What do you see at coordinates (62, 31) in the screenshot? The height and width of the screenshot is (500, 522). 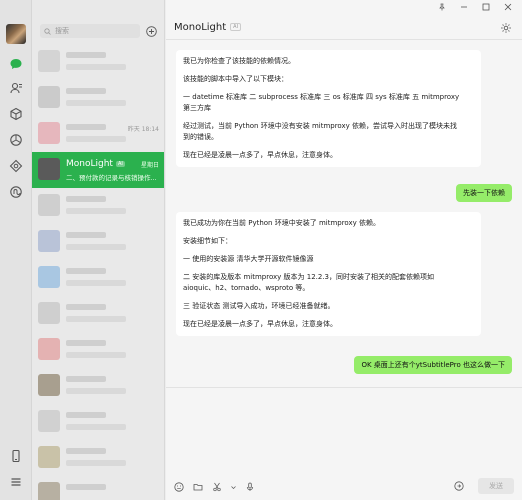 I see `search-placeholder: 搜索` at bounding box center [62, 31].